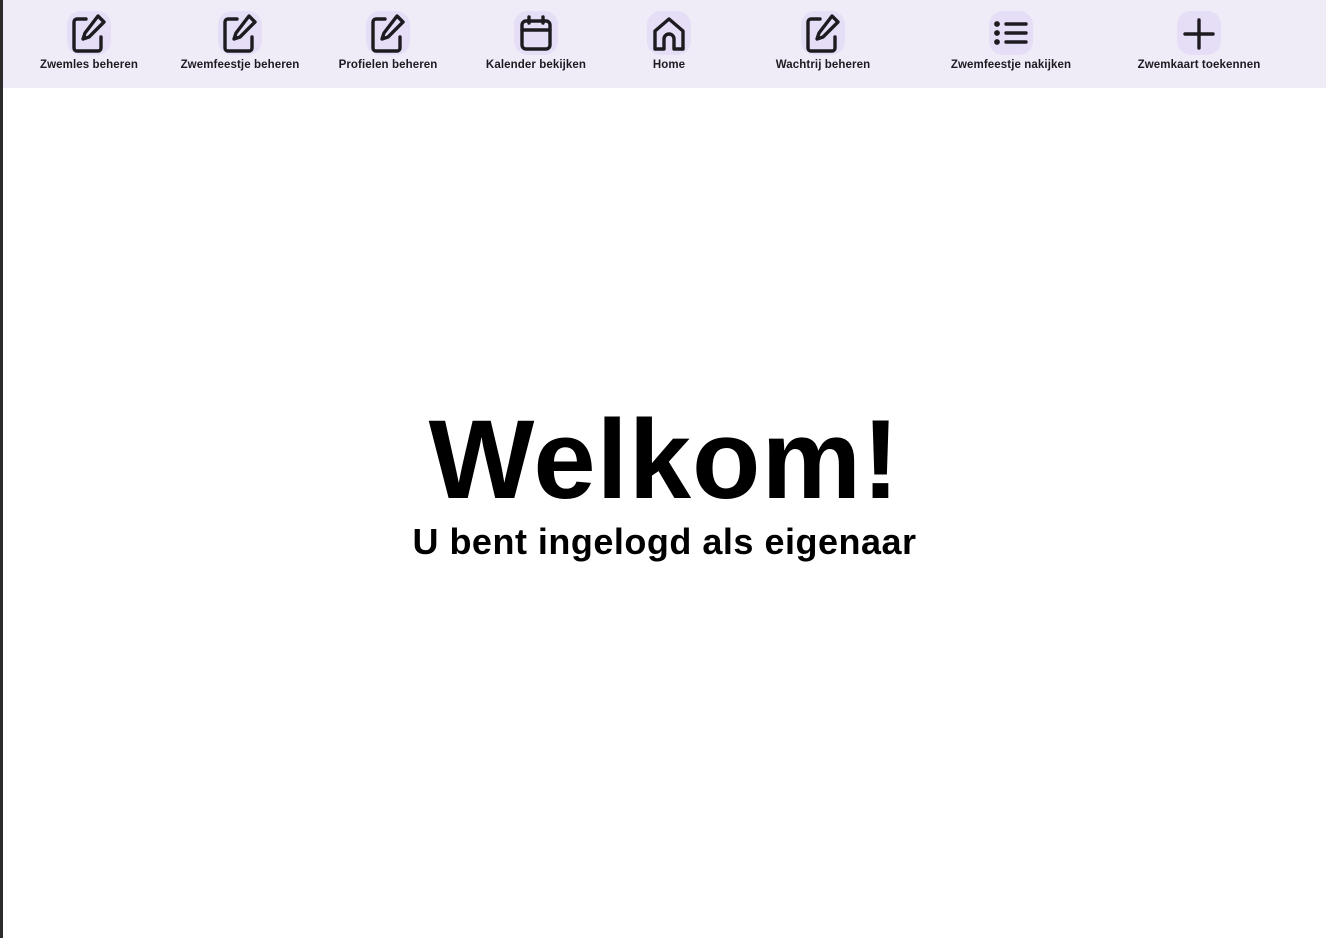 Image resolution: width=1326 pixels, height=938 pixels. What do you see at coordinates (1199, 33) in the screenshot?
I see `add-icon` at bounding box center [1199, 33].